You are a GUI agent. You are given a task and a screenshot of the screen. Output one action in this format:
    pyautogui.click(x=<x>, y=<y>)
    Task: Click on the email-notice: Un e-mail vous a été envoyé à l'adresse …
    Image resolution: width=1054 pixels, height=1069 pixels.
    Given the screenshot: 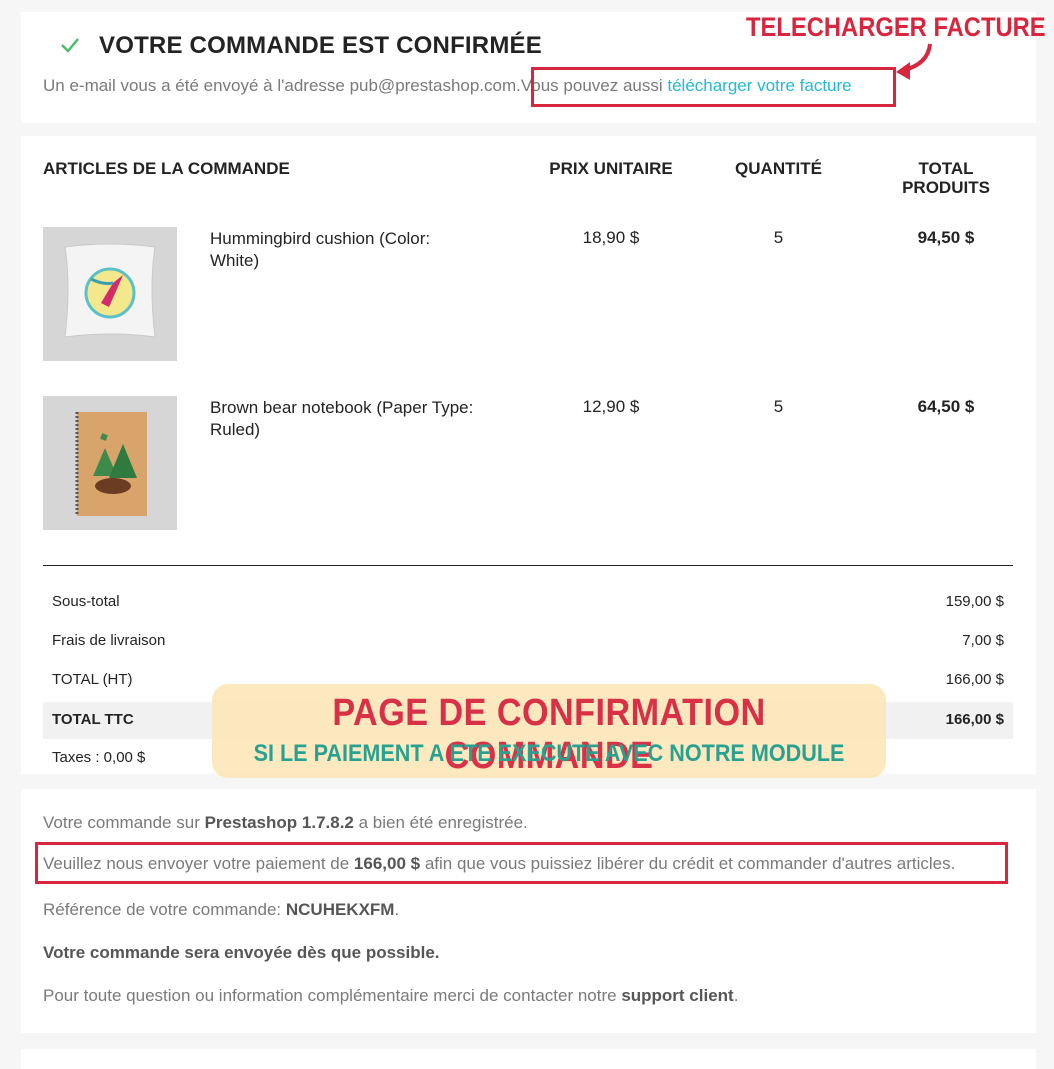 What is the action you would take?
    pyautogui.click(x=282, y=85)
    